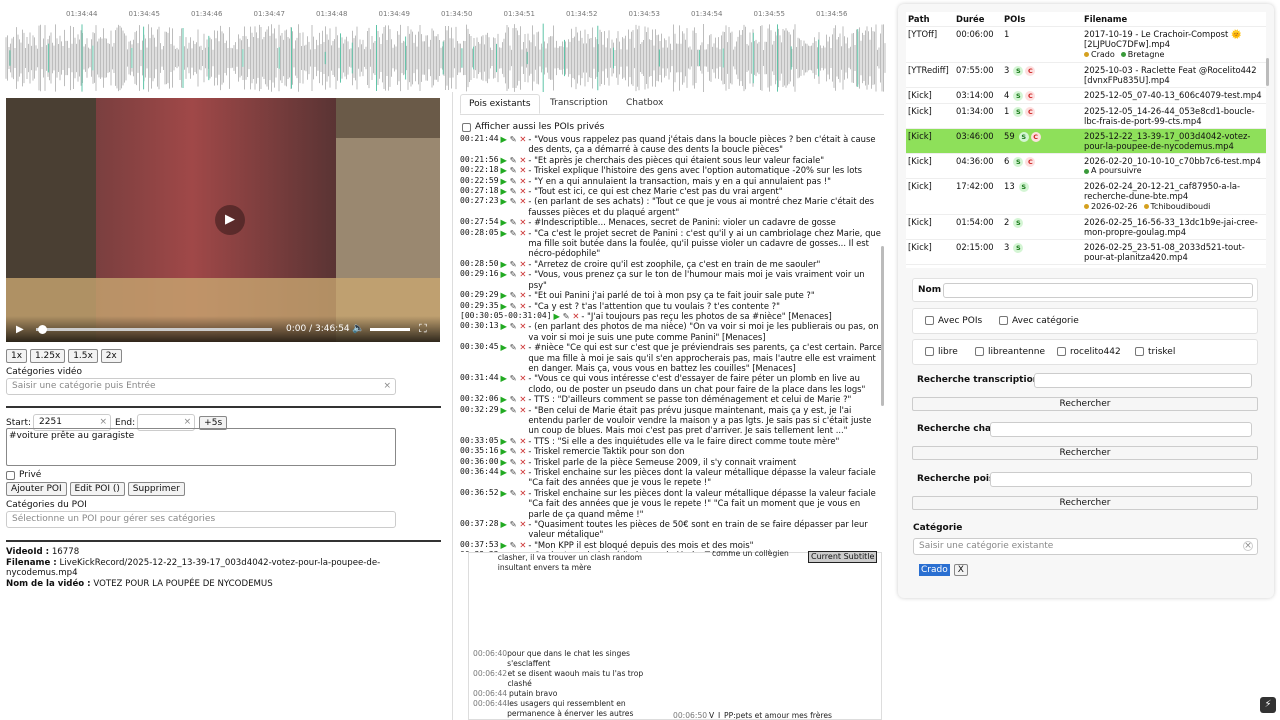 Image resolution: width=1280 pixels, height=720 pixels. I want to click on tab-transcription: Transcription, so click(579, 104).